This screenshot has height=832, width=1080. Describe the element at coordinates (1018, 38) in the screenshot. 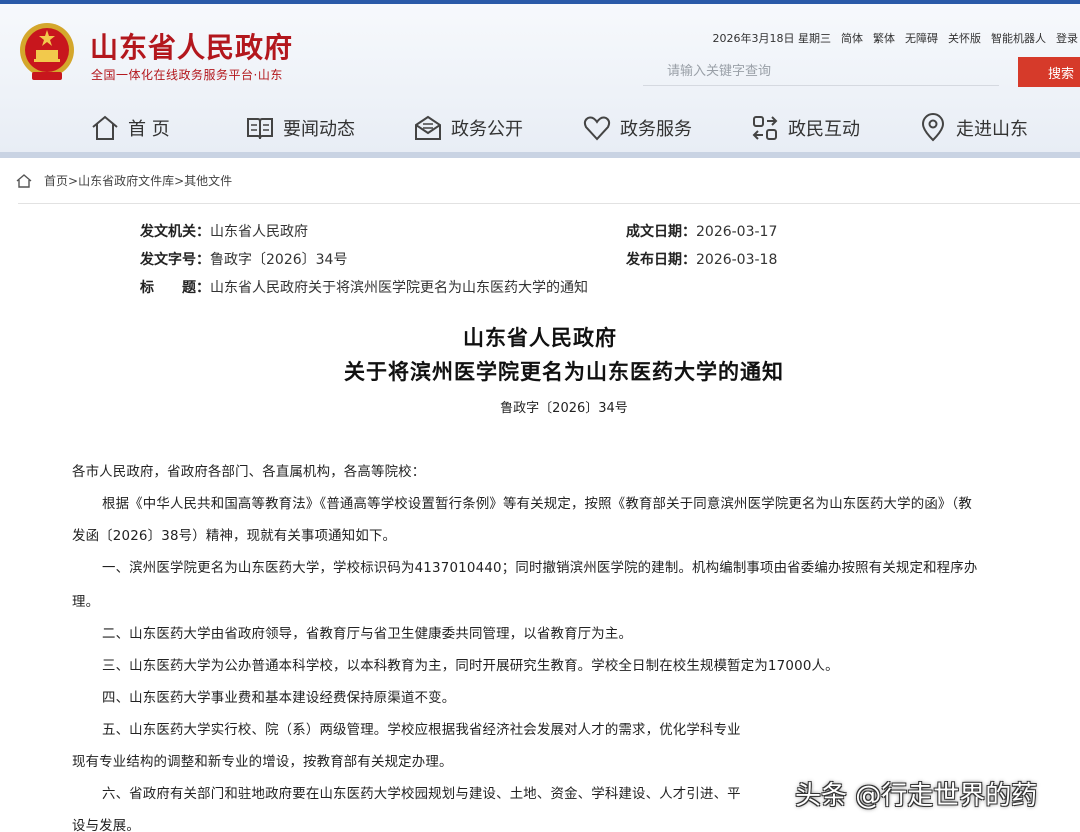

I see `smart-robot-link: 智能机器人` at that location.